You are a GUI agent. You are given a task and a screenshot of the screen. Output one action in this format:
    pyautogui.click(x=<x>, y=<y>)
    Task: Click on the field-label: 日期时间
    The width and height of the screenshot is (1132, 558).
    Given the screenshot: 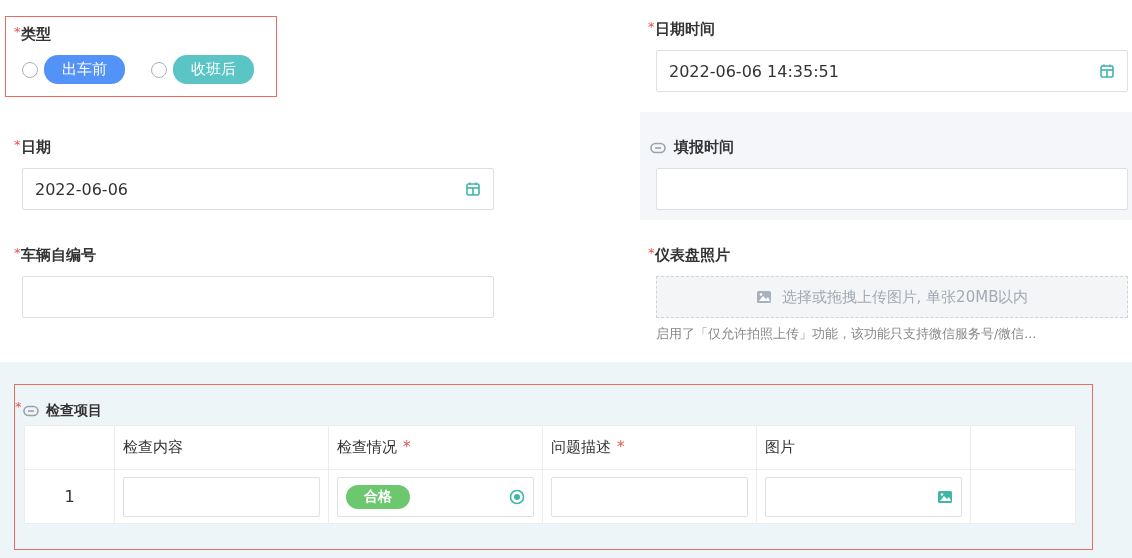 What is the action you would take?
    pyautogui.click(x=684, y=29)
    